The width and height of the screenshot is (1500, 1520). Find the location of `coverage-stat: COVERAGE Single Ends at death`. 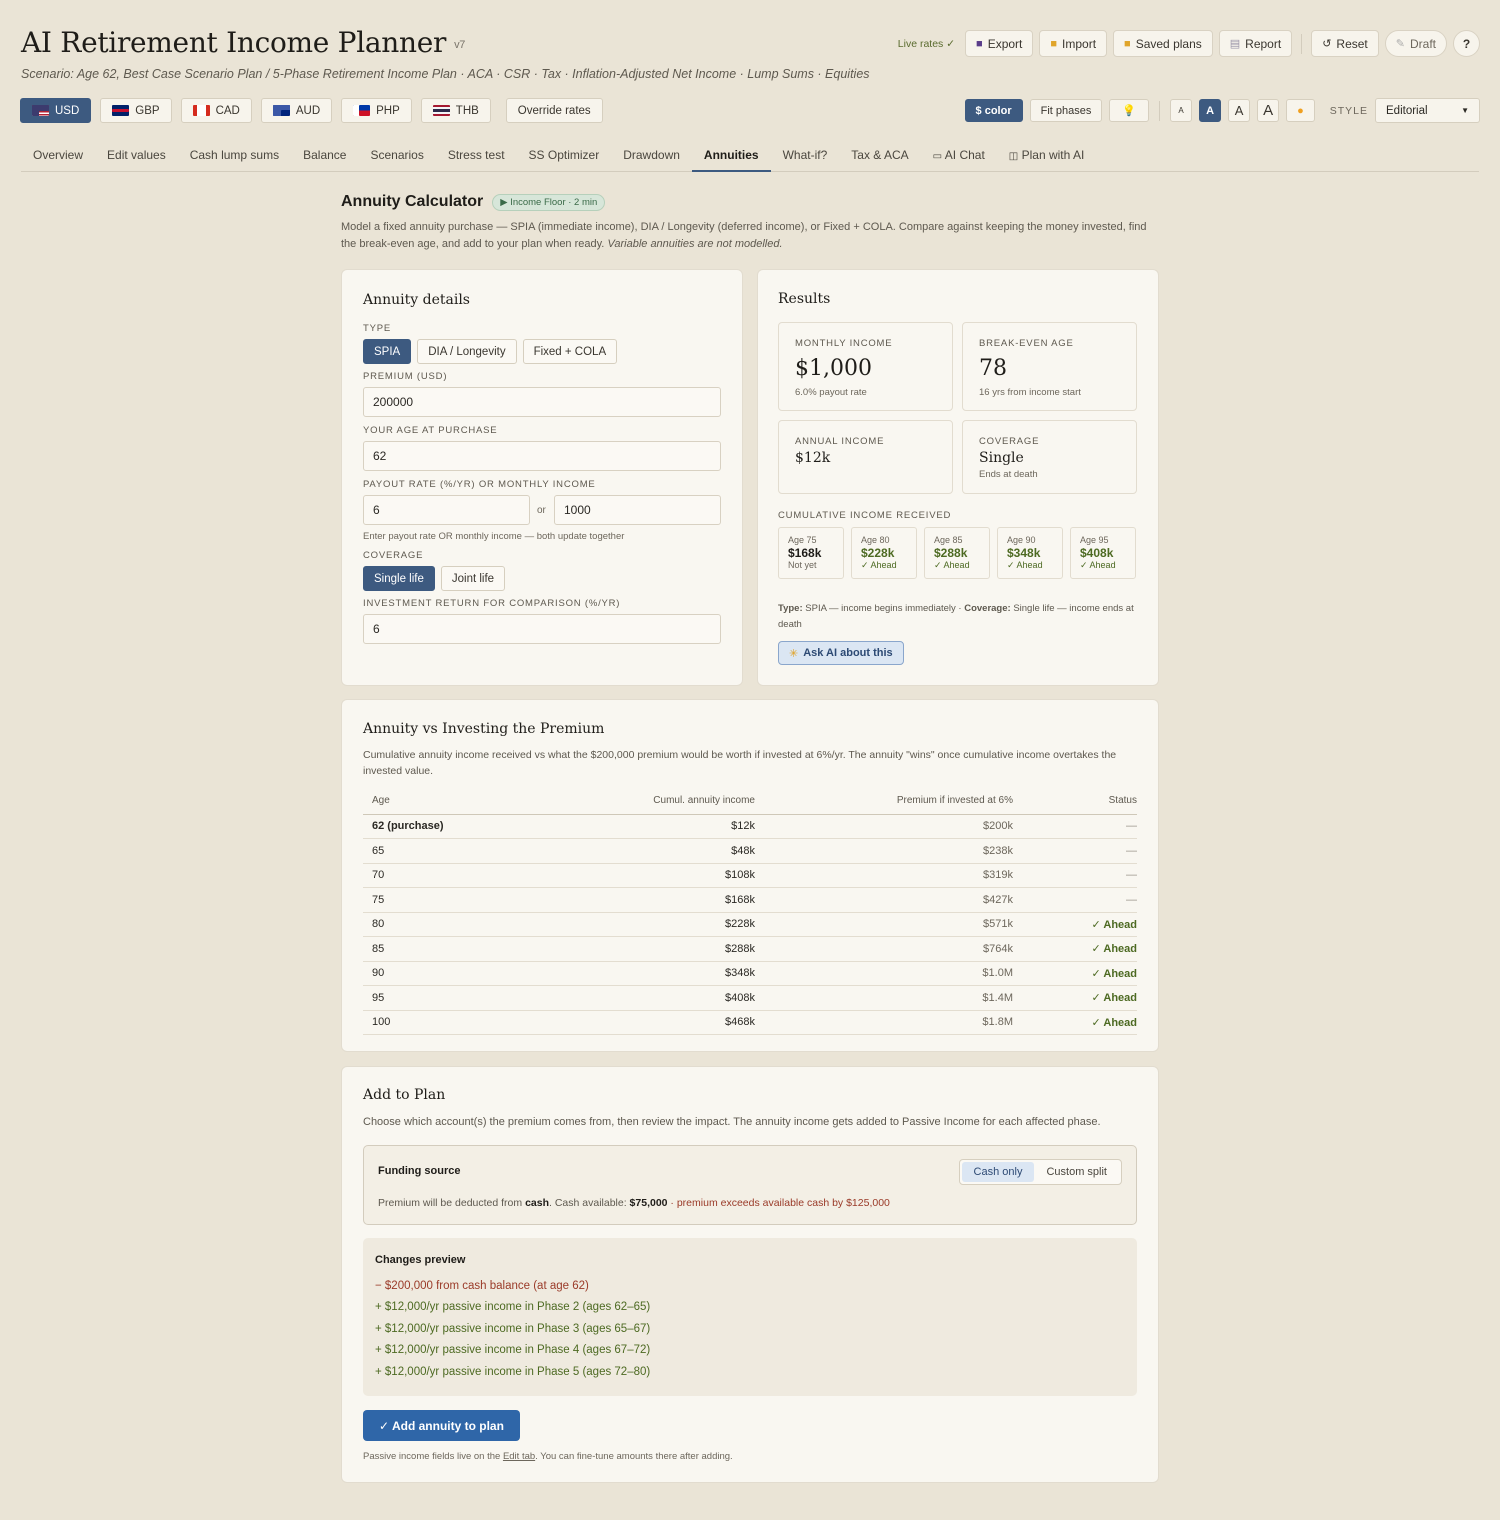

coverage-stat: COVERAGE Single Ends at death is located at coordinates (1049, 457).